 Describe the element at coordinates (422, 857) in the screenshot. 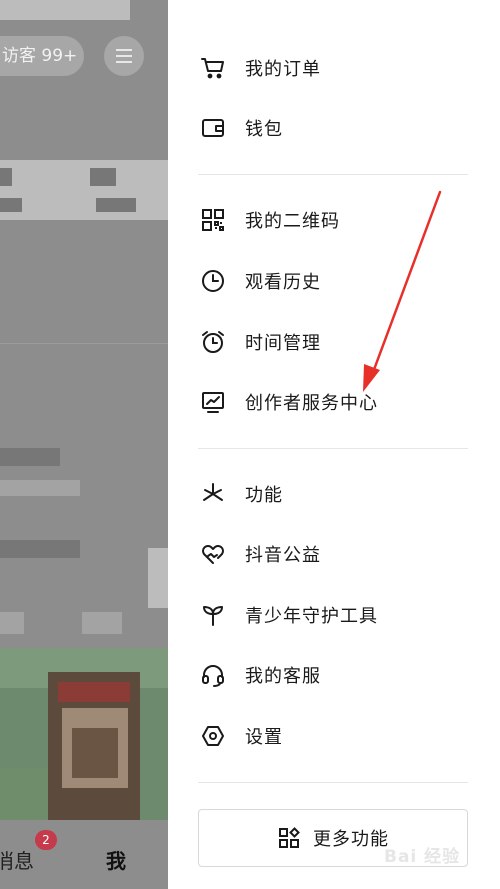

I see `watermark: Bai 经验` at that location.